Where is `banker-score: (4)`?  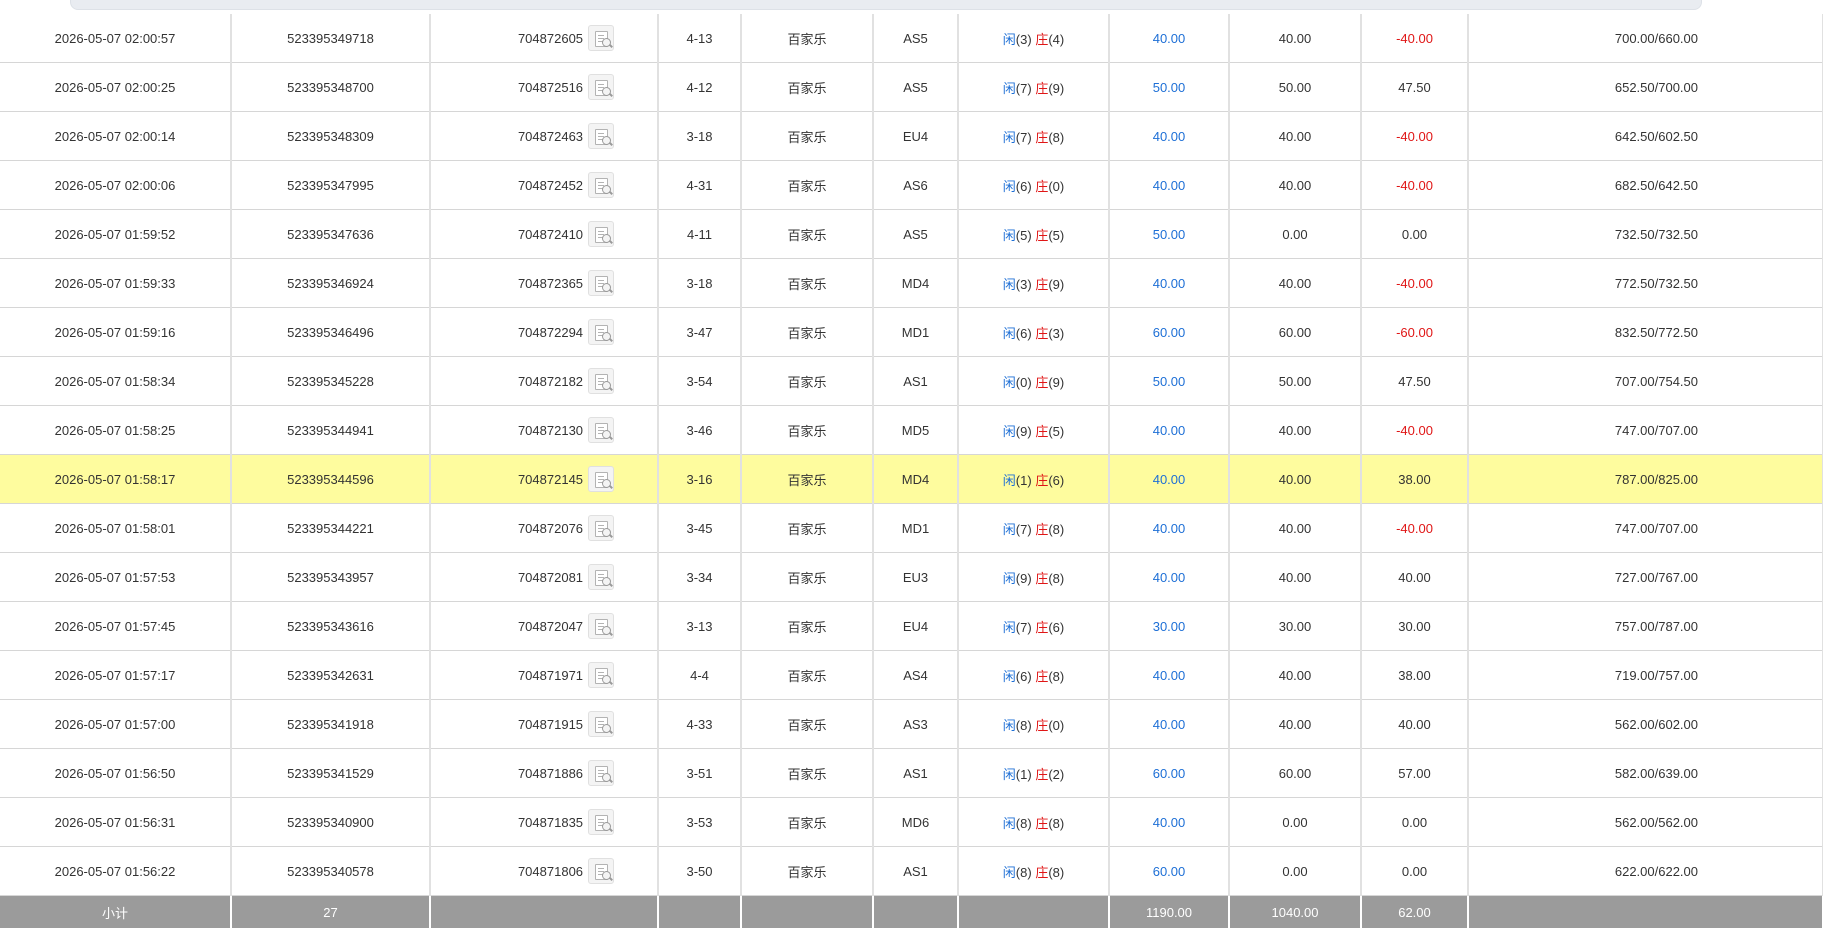 banker-score: (4) is located at coordinates (1056, 39).